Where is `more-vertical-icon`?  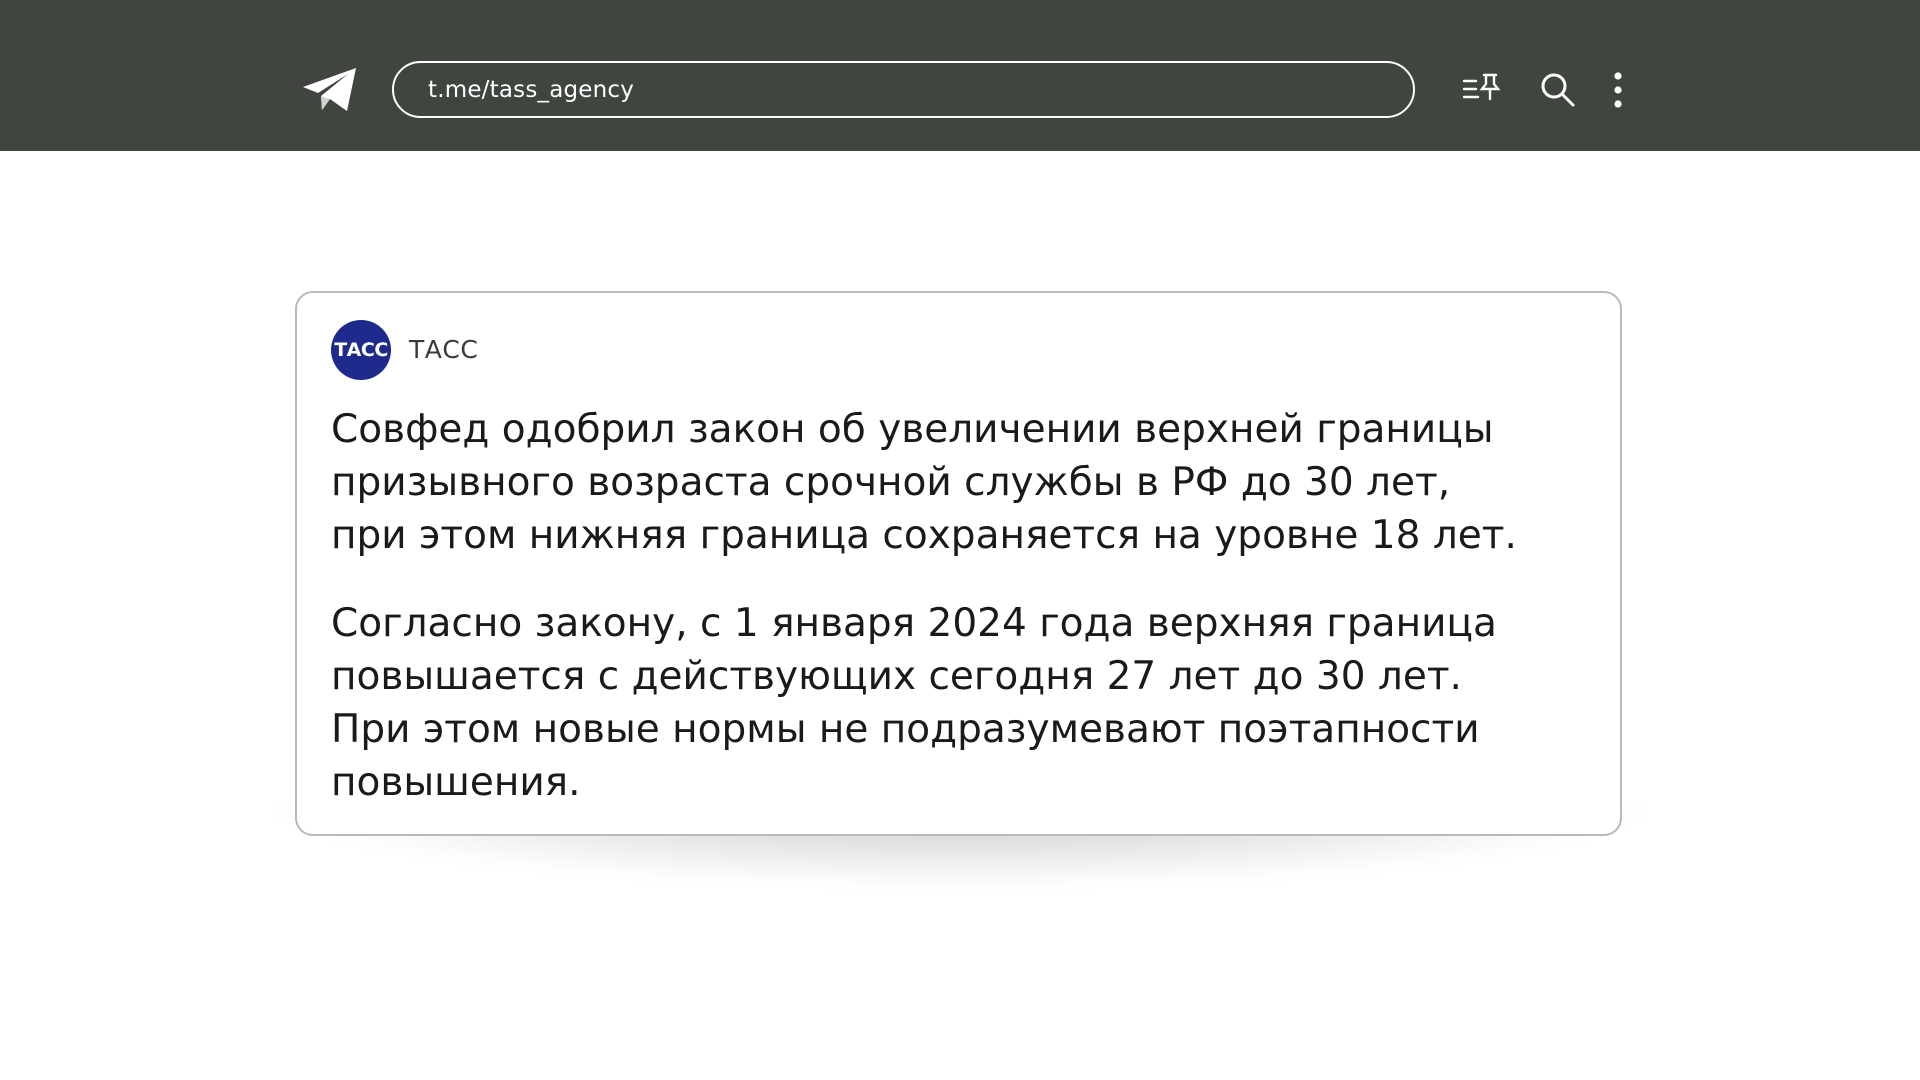
more-vertical-icon is located at coordinates (1618, 90).